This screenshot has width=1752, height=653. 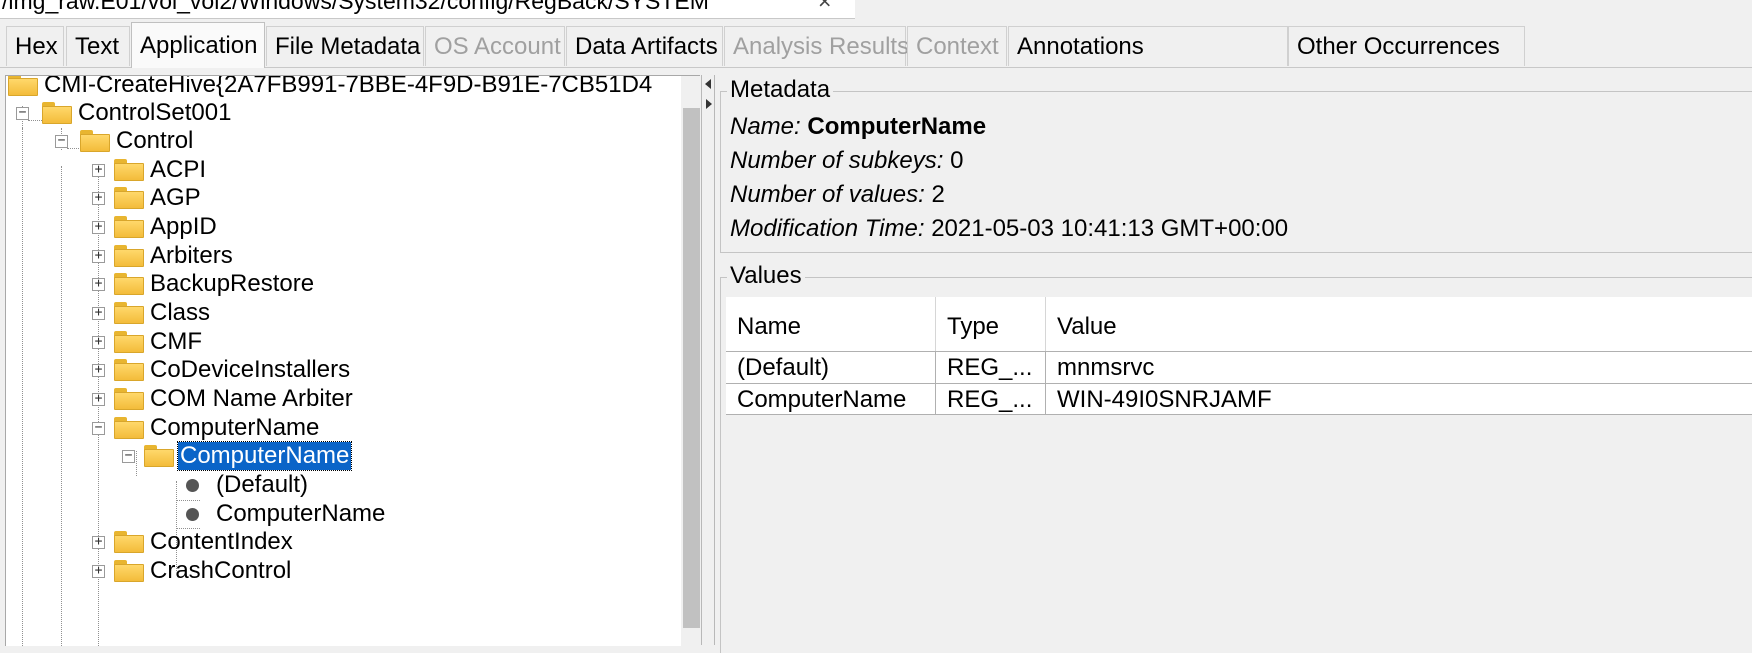 I want to click on metadata-values-label: Number of values:, so click(x=827, y=194).